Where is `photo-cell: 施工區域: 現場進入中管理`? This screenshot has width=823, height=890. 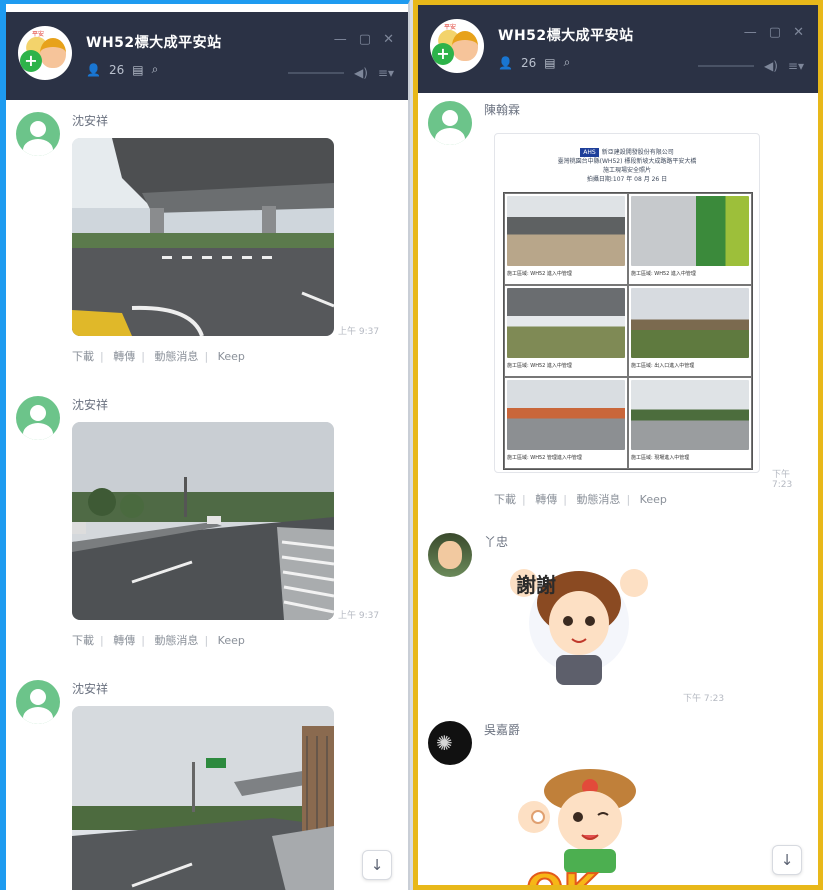 photo-cell: 施工區域: 現場進入中管理 is located at coordinates (690, 423).